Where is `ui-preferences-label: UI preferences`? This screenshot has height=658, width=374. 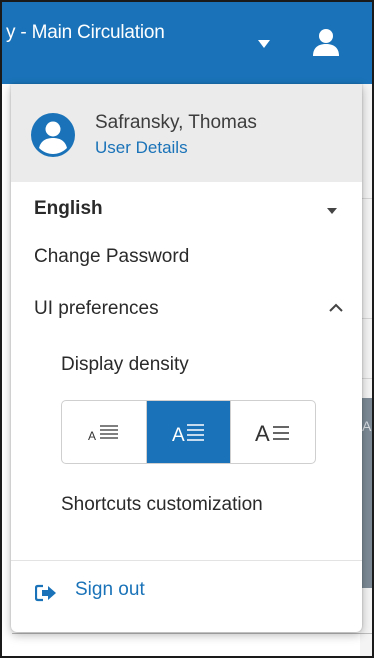 ui-preferences-label: UI preferences is located at coordinates (96, 308).